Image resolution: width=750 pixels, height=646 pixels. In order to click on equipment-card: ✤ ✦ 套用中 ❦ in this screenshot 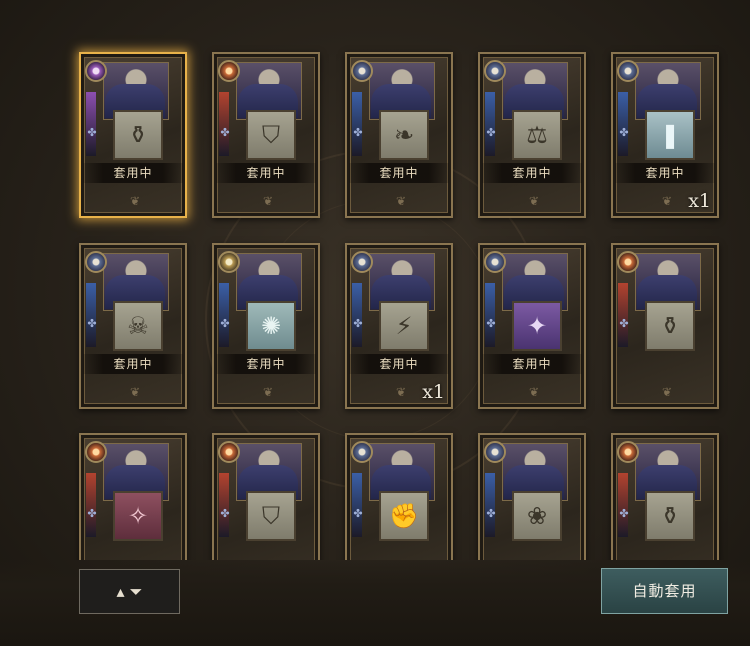, I will do `click(532, 326)`.